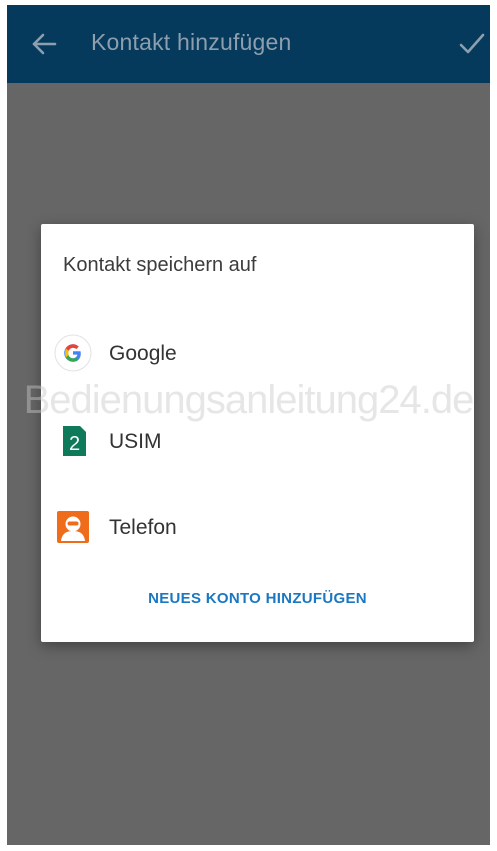 Image resolution: width=497 pixels, height=851 pixels. What do you see at coordinates (160, 265) in the screenshot?
I see `dialog-title: Kontakt speichern auf` at bounding box center [160, 265].